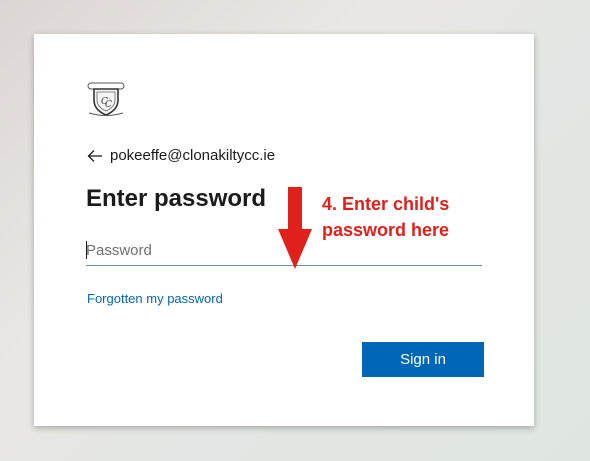  I want to click on red-down-arrow-icon, so click(295, 228).